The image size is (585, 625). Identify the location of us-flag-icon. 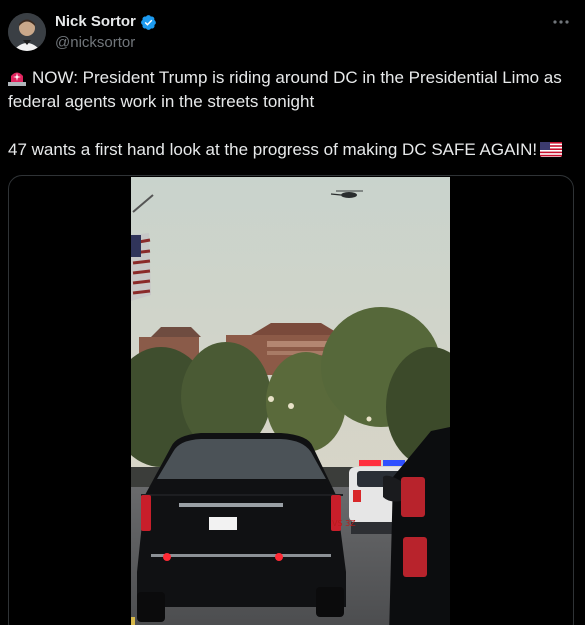
(551, 149).